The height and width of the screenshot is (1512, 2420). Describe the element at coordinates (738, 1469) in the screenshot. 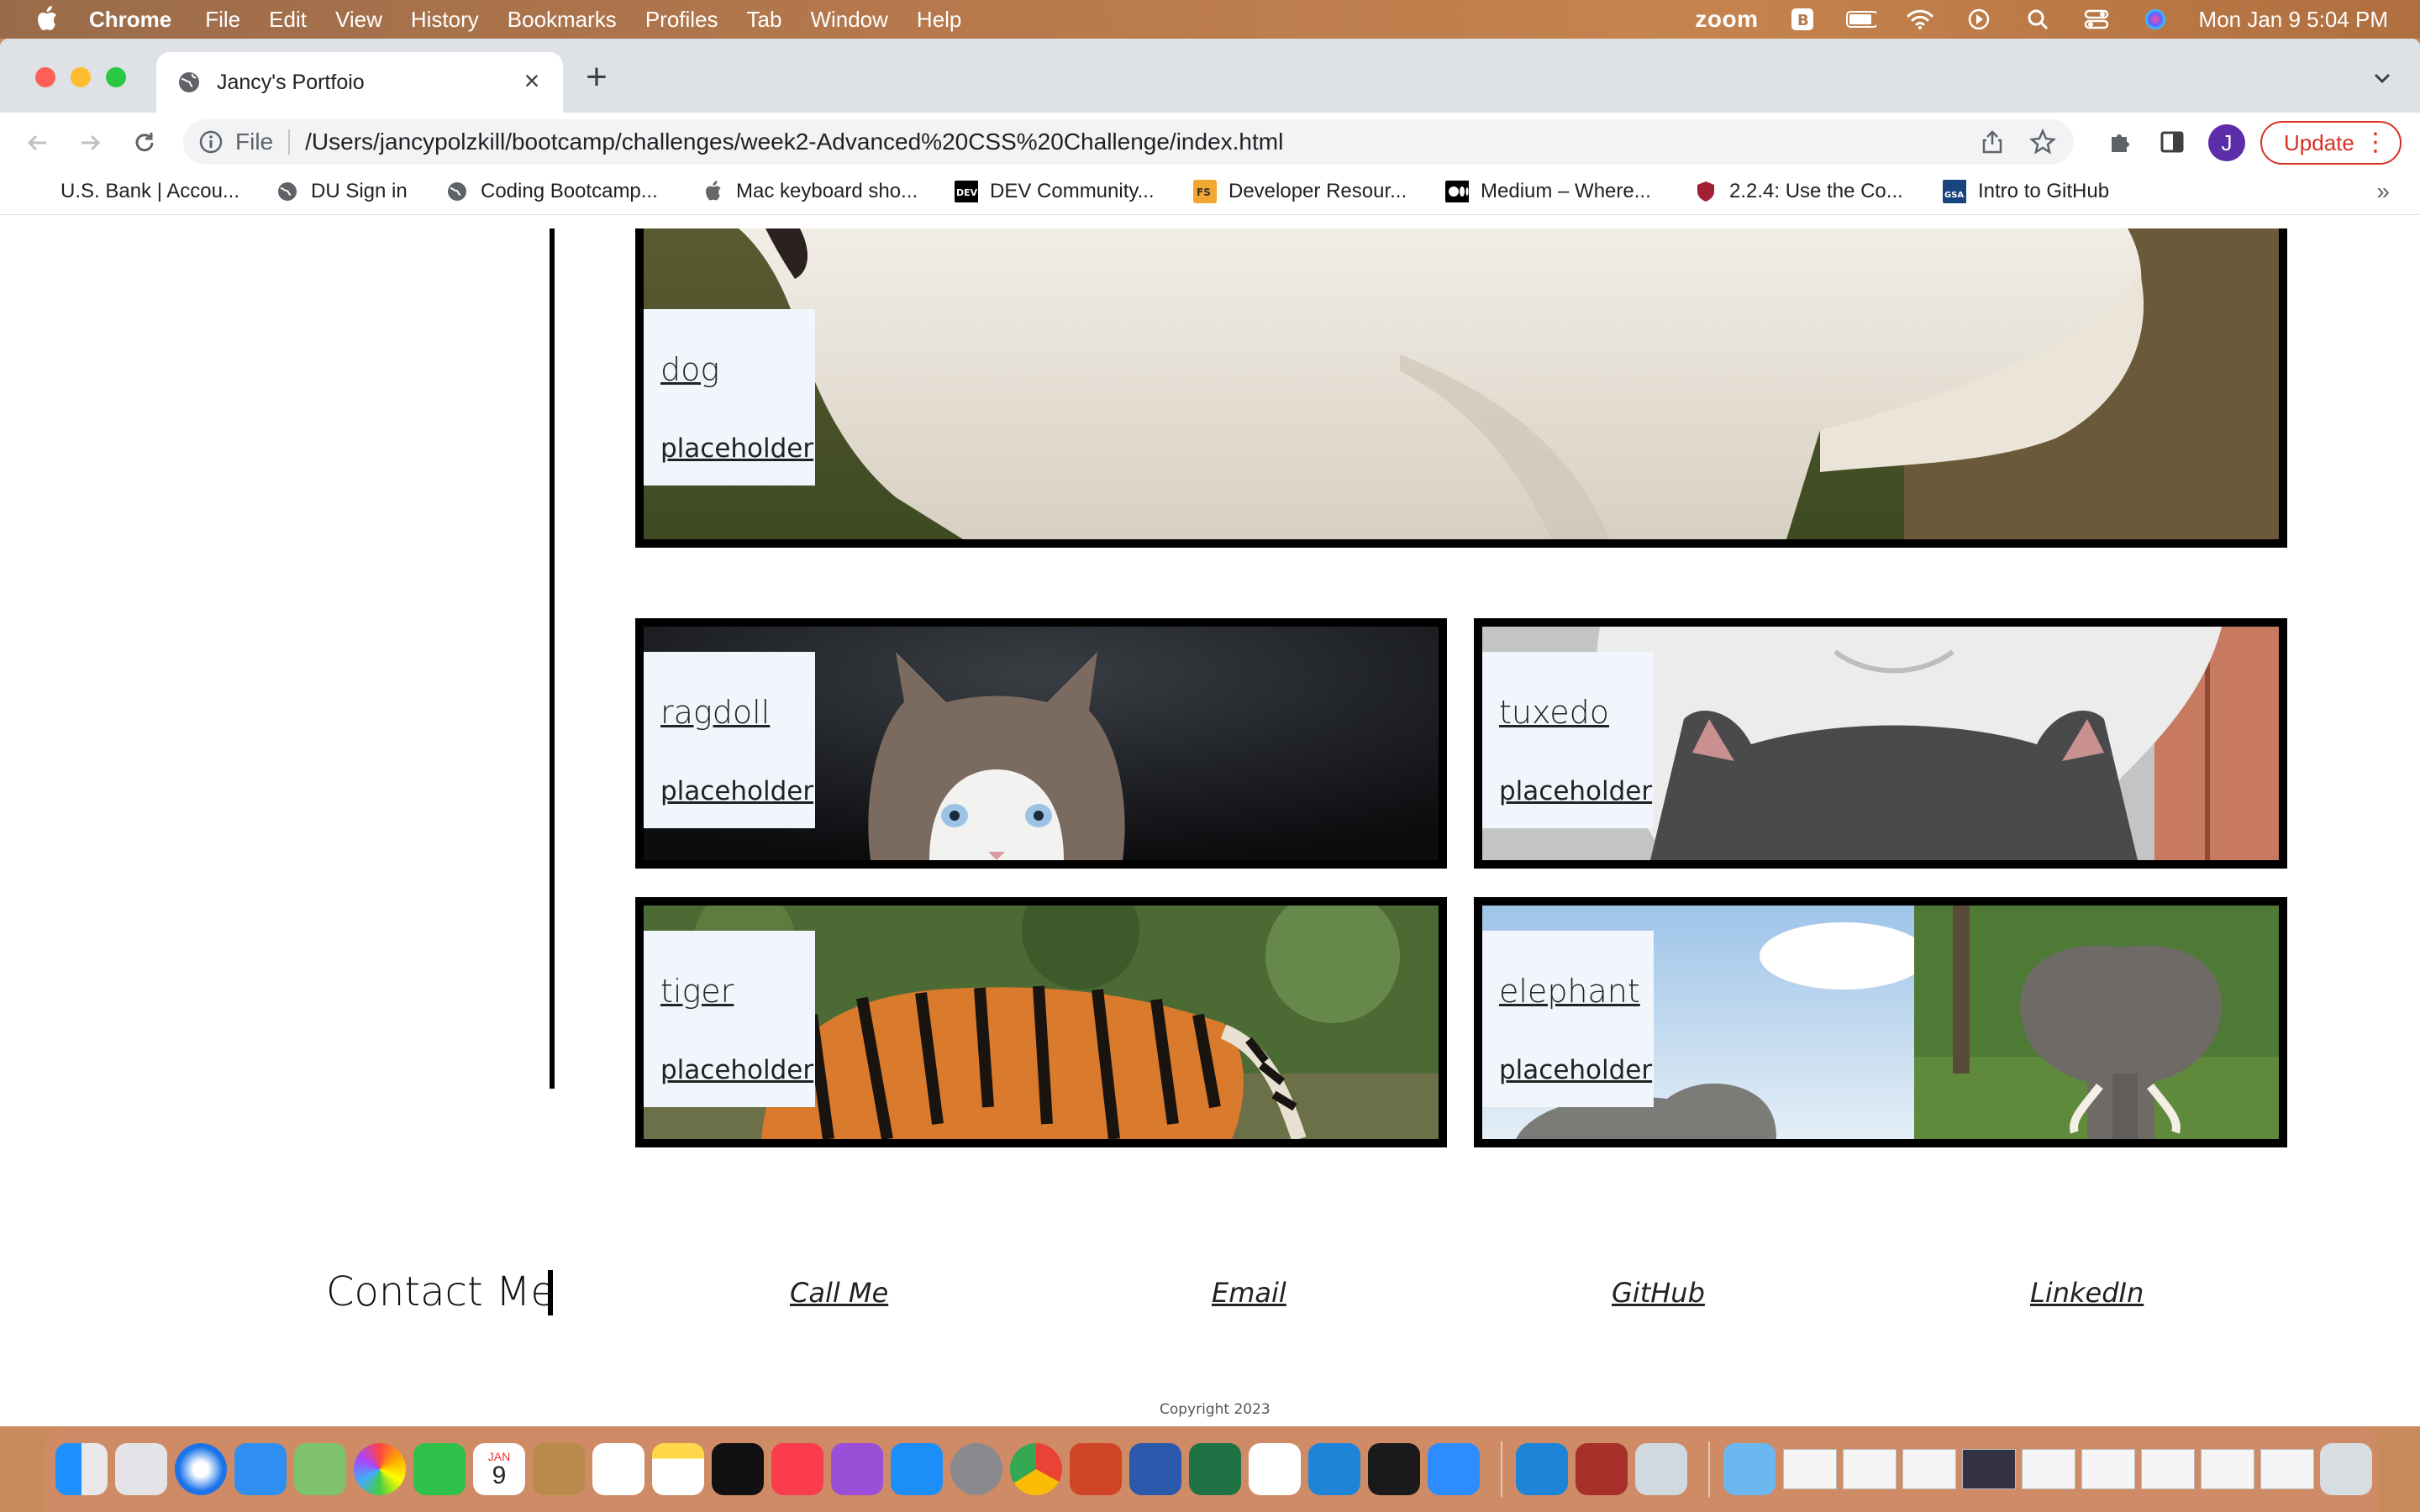

I see `apple-tv-icon` at that location.